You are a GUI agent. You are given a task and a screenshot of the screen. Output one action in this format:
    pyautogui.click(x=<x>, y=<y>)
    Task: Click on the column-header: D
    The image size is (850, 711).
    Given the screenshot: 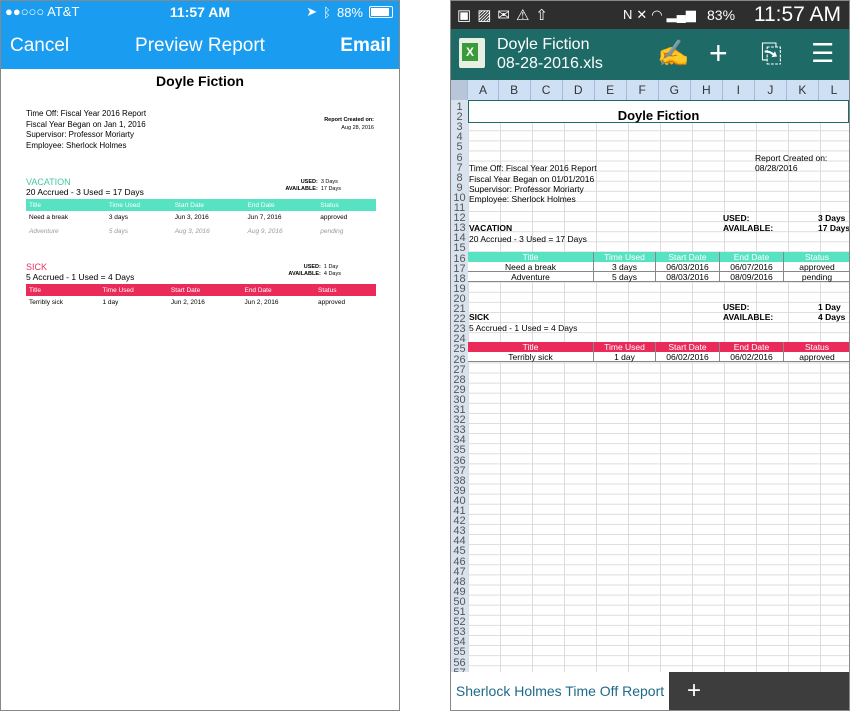 What is the action you would take?
    pyautogui.click(x=577, y=90)
    